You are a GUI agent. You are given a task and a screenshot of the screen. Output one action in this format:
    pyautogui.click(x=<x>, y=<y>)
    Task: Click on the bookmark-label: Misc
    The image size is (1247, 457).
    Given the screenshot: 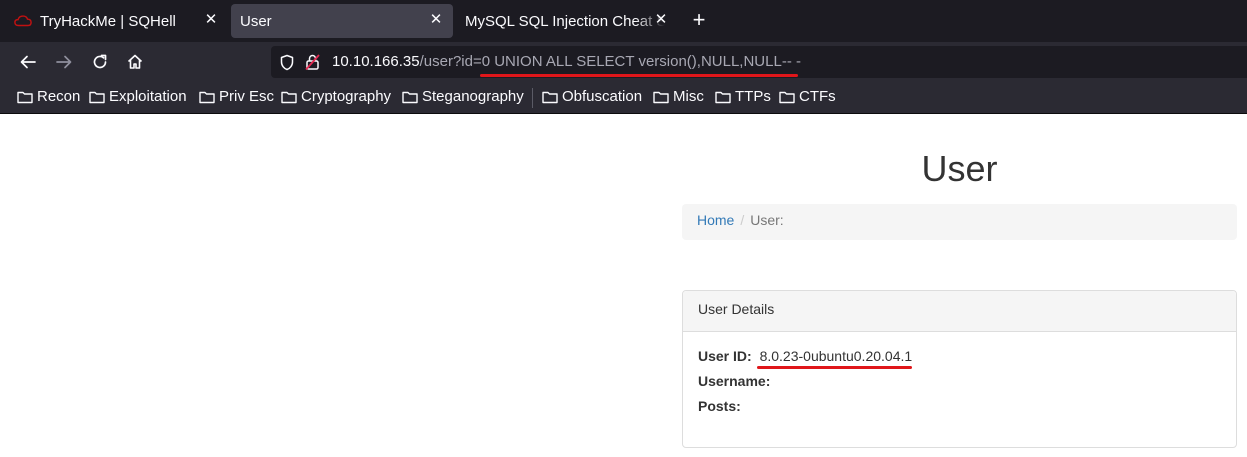 What is the action you would take?
    pyautogui.click(x=688, y=96)
    